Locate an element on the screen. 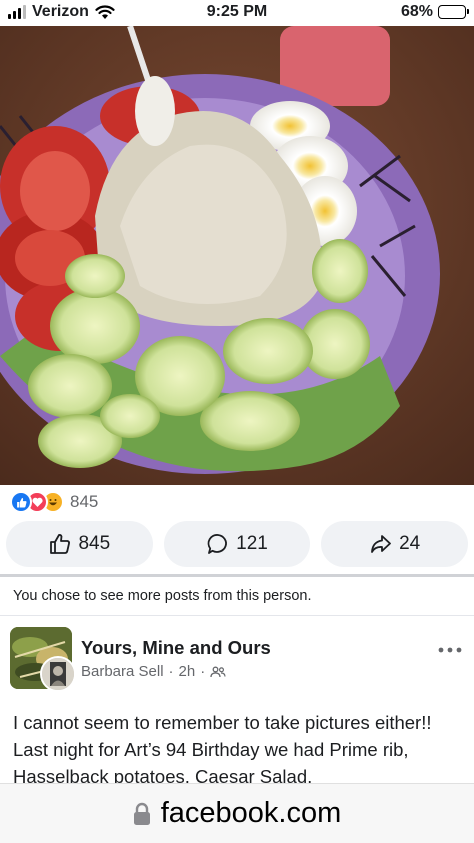 This screenshot has width=474, height=843. reactions-summary: 845 is located at coordinates (54, 502).